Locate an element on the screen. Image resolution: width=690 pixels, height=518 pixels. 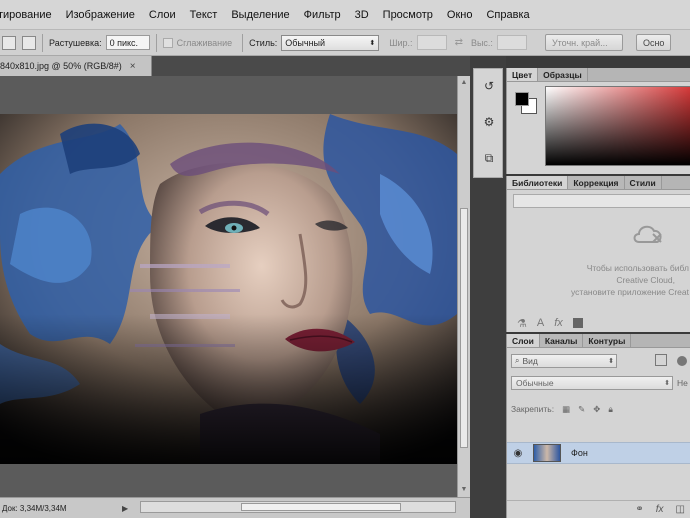
libraries-panel-tabs: Библиотеки Коррекция Стили is located at coordinates (598, 183).